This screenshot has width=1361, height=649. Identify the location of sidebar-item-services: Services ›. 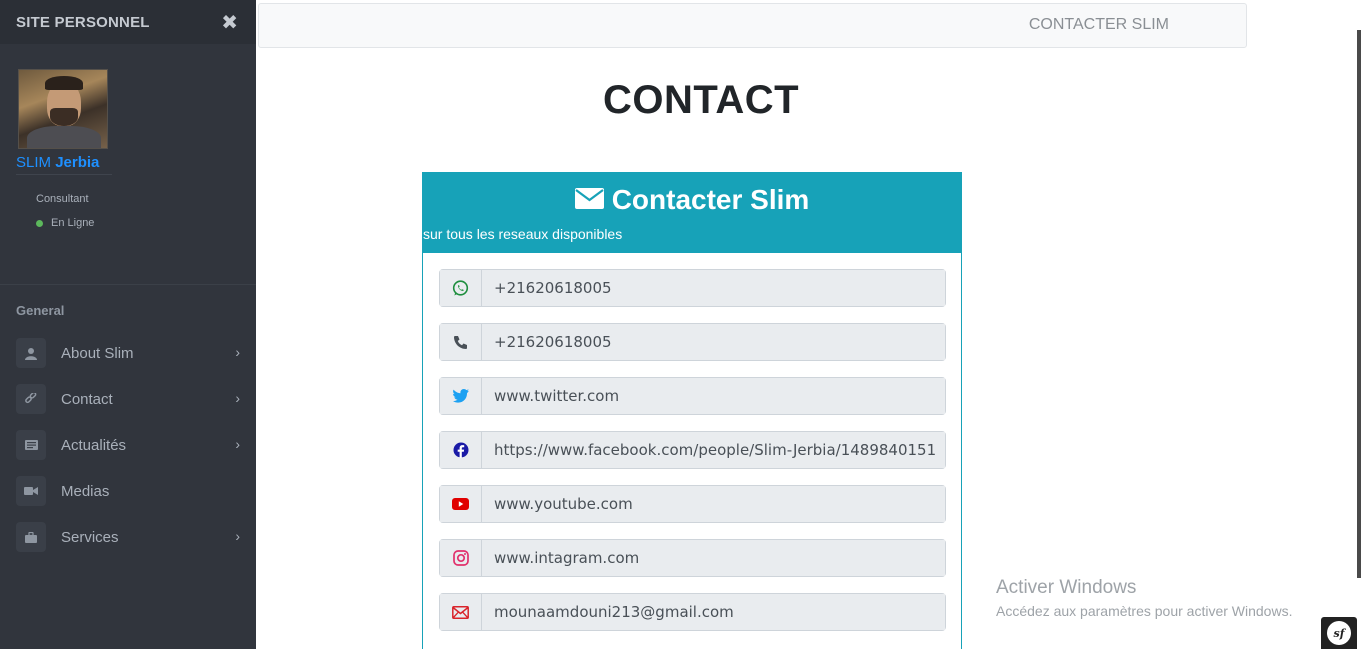
(128, 537).